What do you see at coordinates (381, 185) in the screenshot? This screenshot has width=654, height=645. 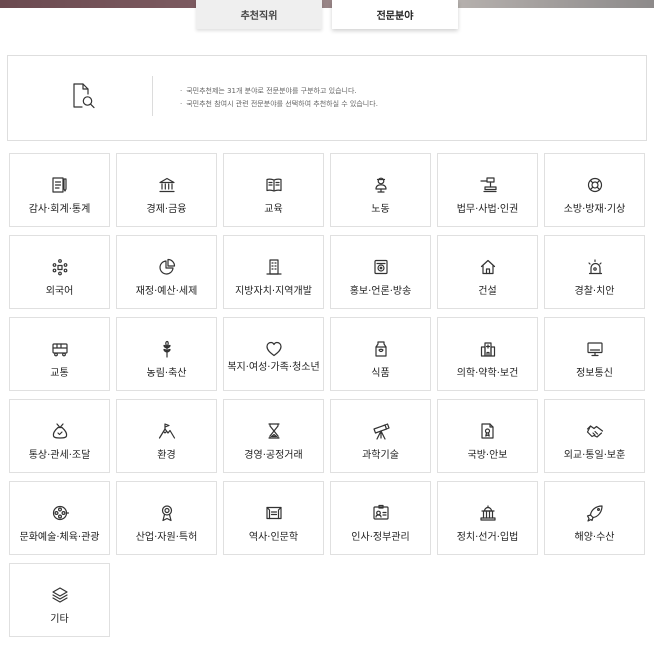 I see `worker-icon` at bounding box center [381, 185].